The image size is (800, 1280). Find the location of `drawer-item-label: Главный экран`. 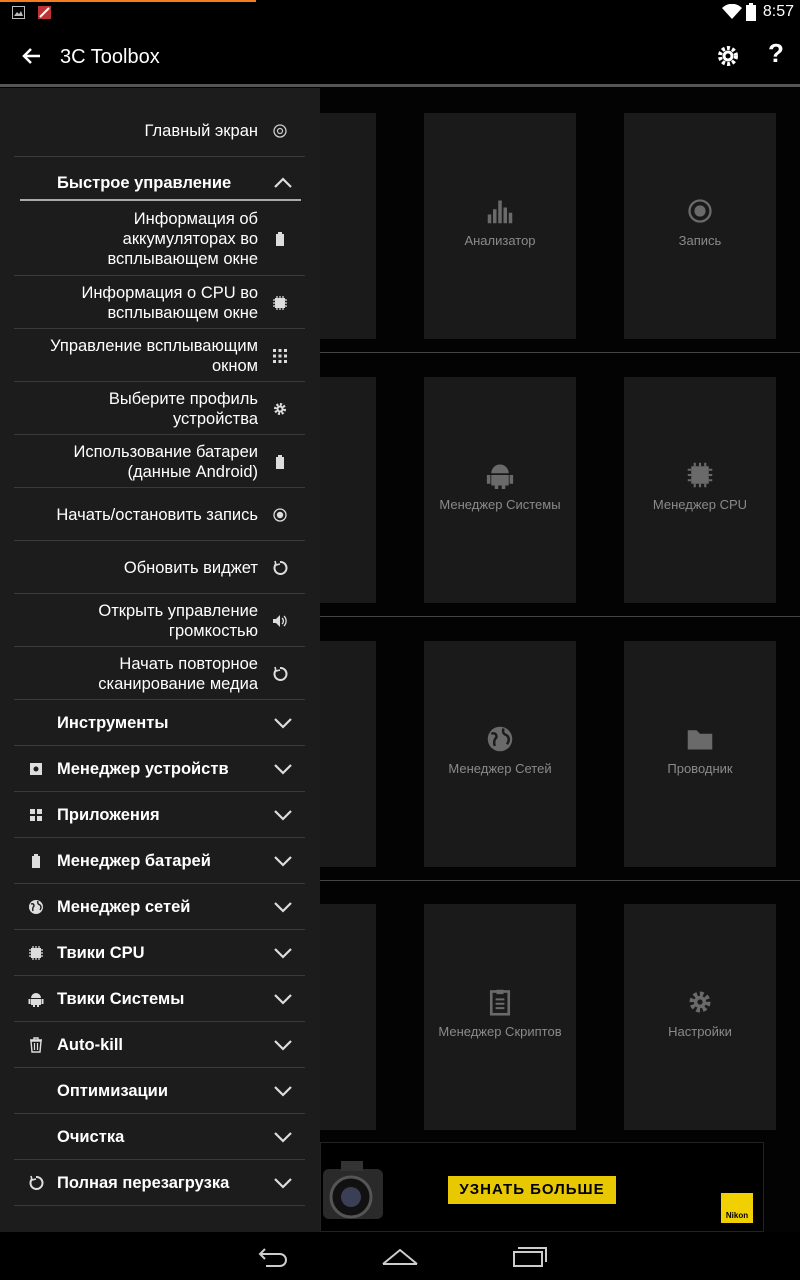

drawer-item-label: Главный экран is located at coordinates (201, 131).